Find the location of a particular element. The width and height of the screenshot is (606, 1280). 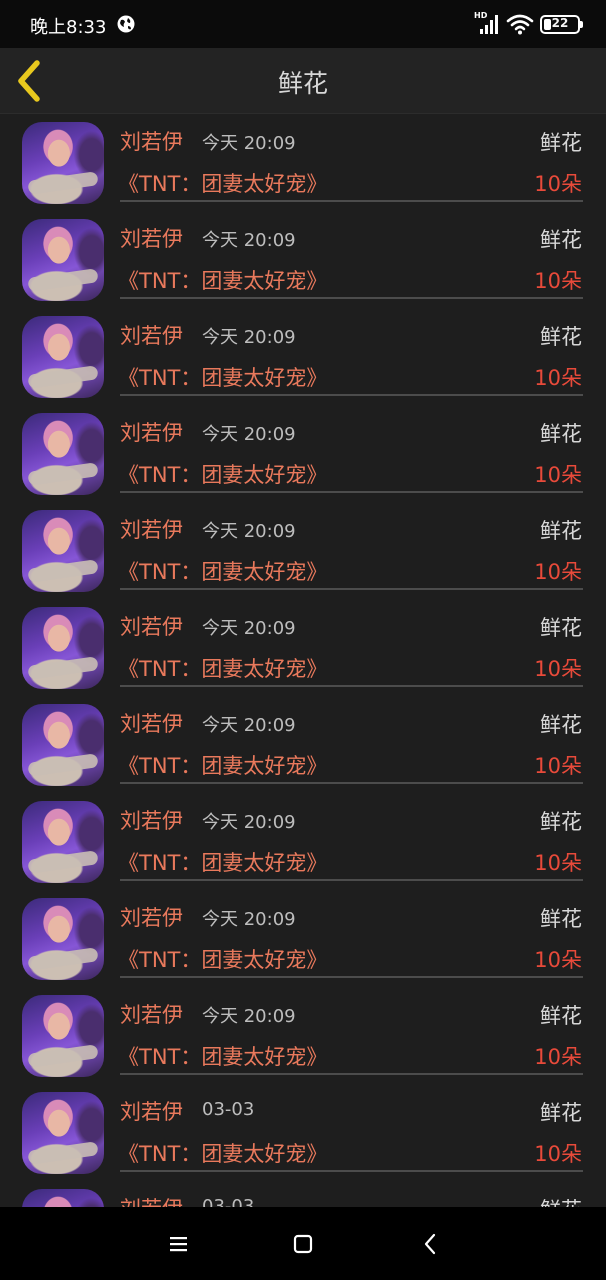

battery-icon: 22 is located at coordinates (560, 24).